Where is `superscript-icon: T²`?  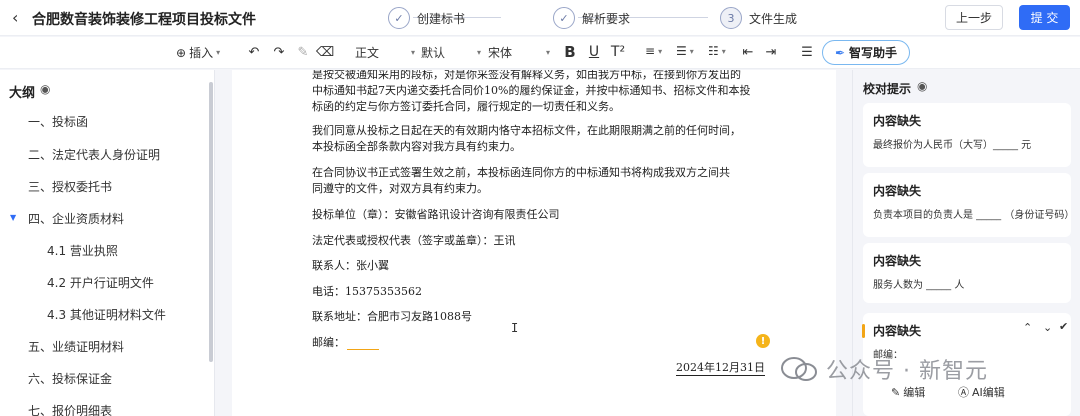
superscript-icon: T² is located at coordinates (618, 52).